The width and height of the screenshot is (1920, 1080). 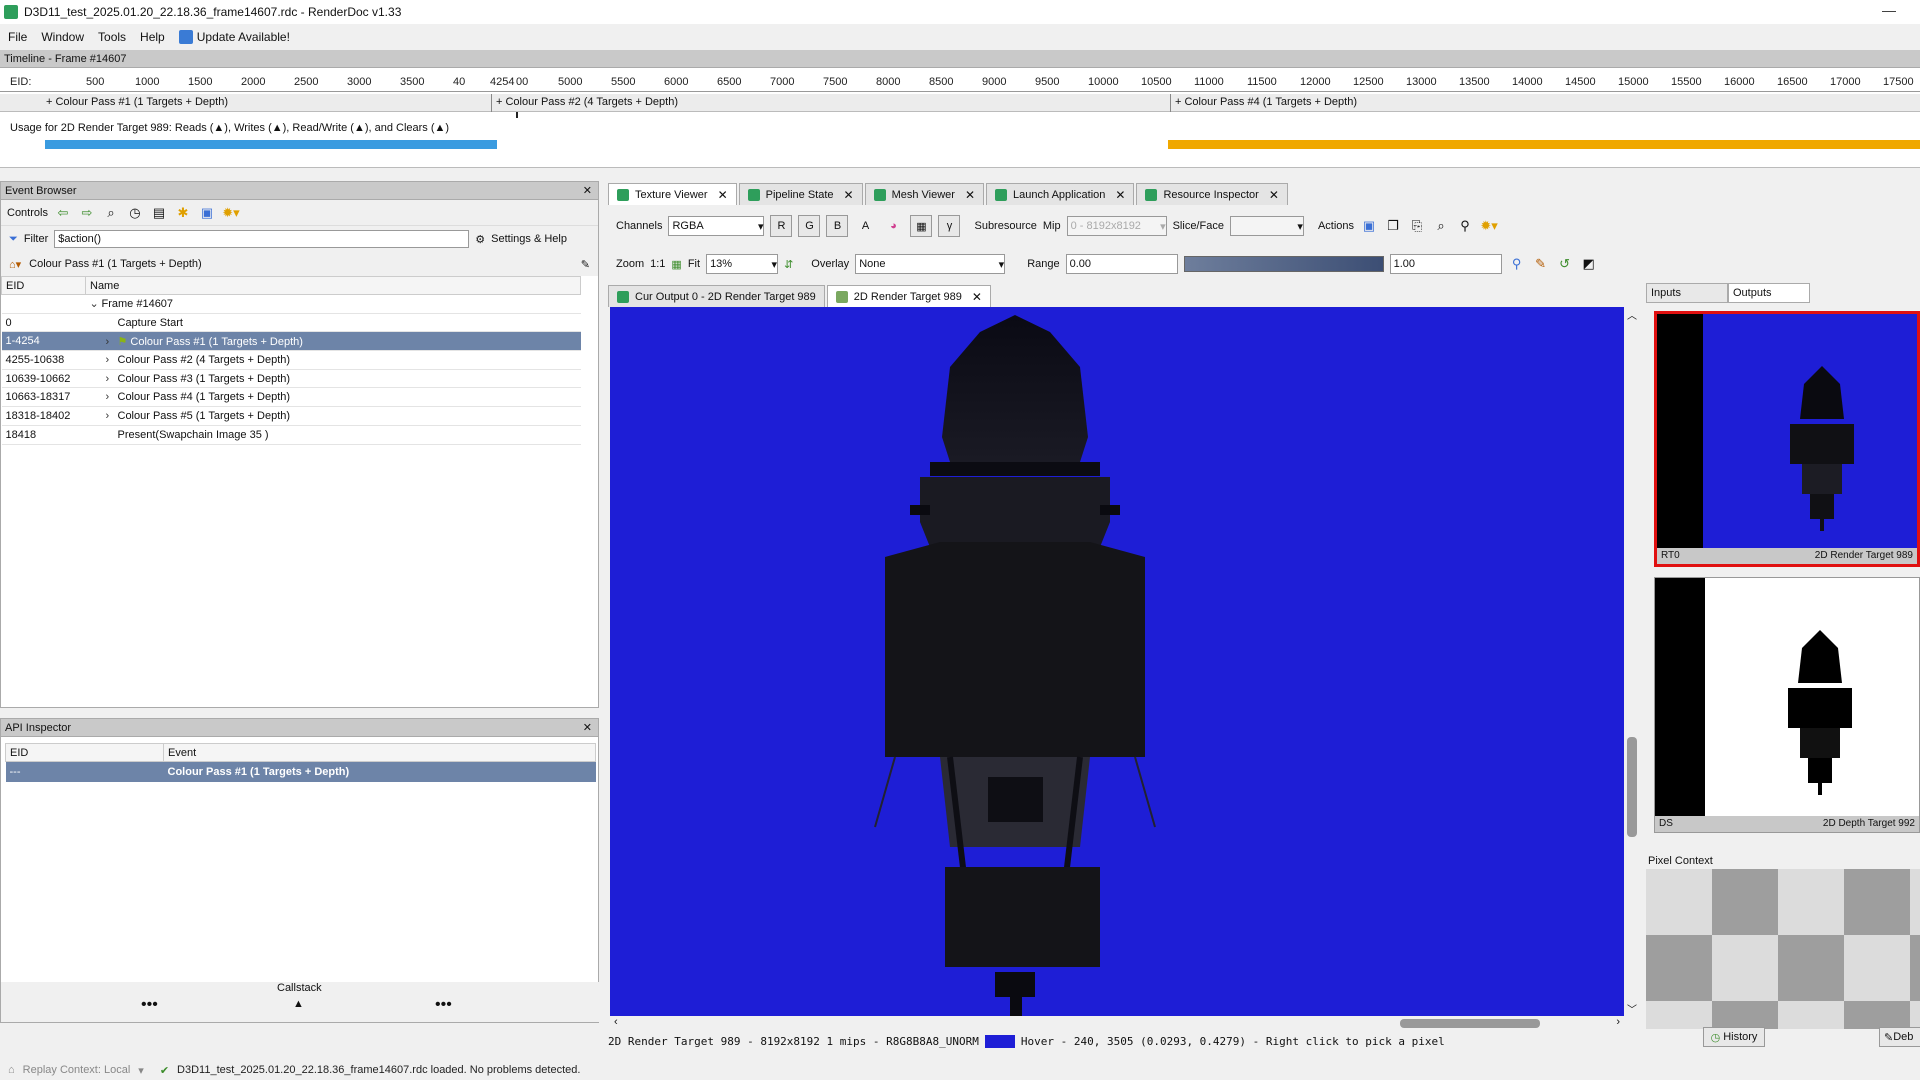 What do you see at coordinates (183, 213) in the screenshot?
I see `bookmark-icon: ✱` at bounding box center [183, 213].